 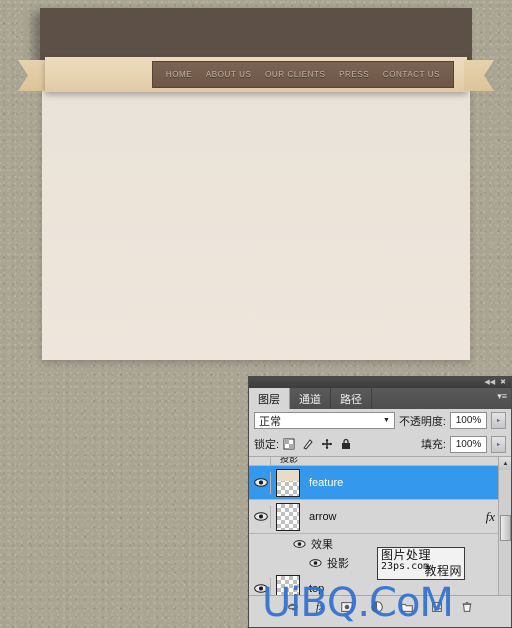 What do you see at coordinates (467, 607) in the screenshot?
I see `delete-layer-icon` at bounding box center [467, 607].